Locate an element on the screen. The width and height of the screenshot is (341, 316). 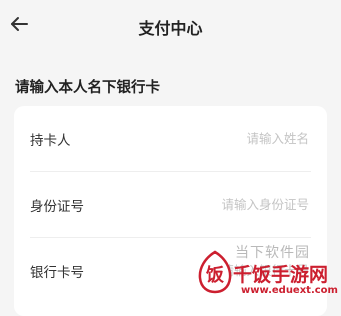
watermark-url: www.eduext.com is located at coordinates (289, 290).